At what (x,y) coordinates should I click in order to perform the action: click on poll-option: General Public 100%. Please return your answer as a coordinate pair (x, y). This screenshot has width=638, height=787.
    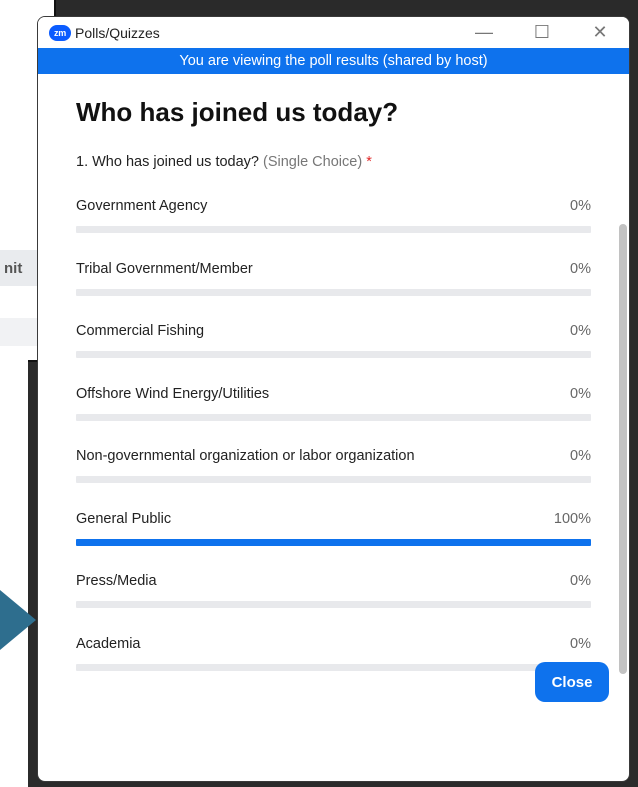
    Looking at the image, I should click on (333, 520).